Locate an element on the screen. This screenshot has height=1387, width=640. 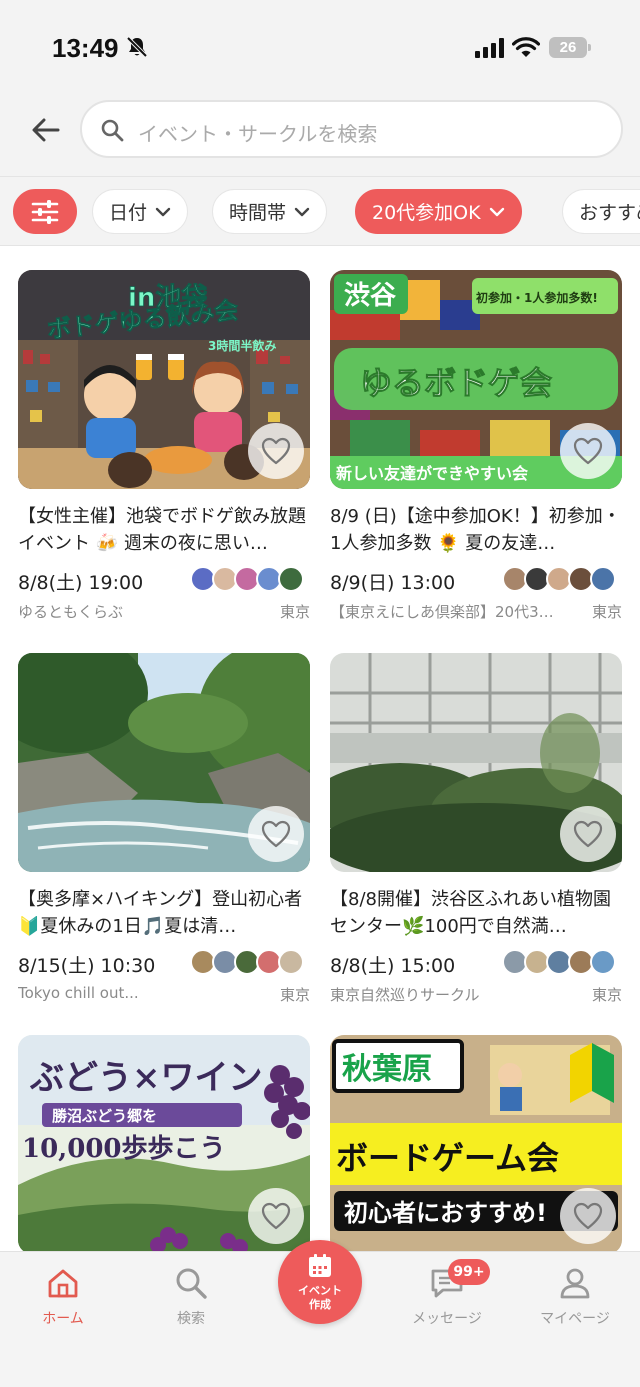
create-event-label-line1: イベント is located at coordinates (320, 1290).